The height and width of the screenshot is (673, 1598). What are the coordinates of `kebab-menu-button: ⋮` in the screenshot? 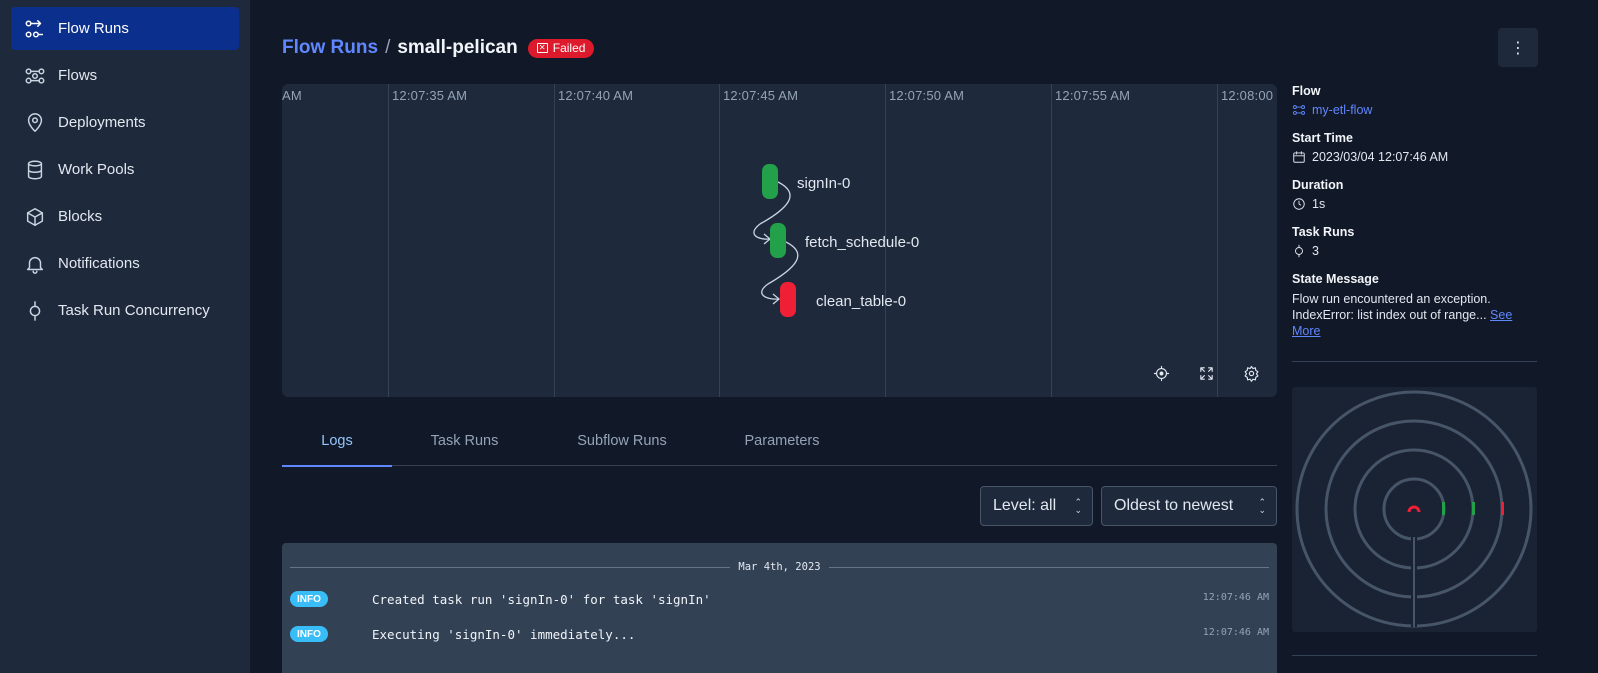 It's located at (1518, 47).